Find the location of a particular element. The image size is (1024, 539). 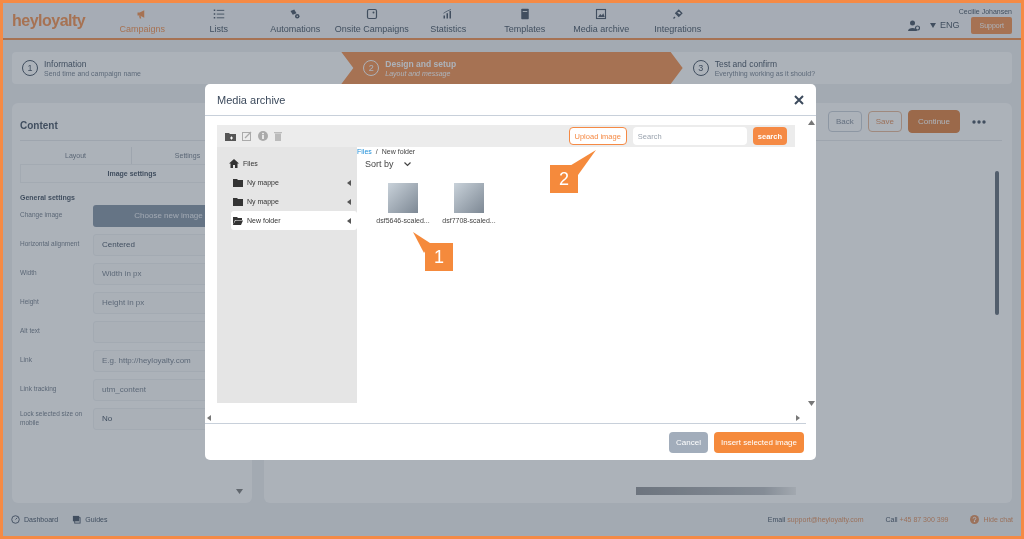

step-title: Test and confirm is located at coordinates (746, 64).